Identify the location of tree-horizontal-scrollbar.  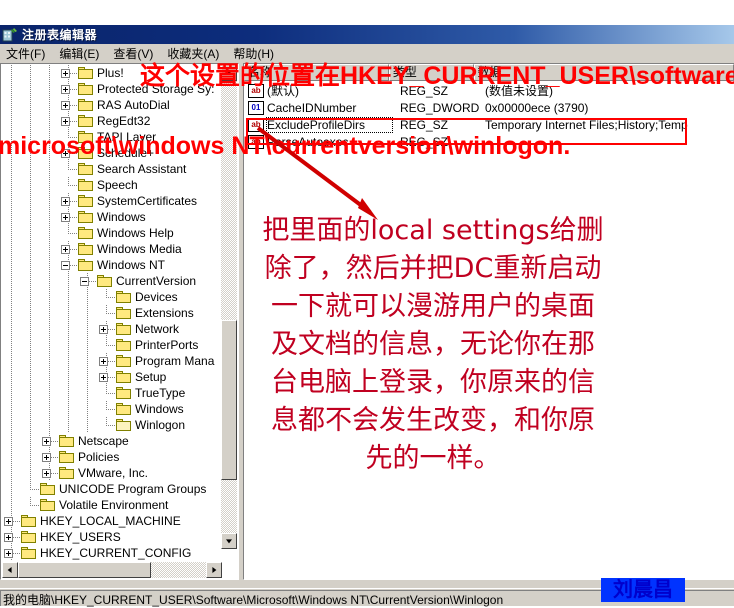
(112, 570).